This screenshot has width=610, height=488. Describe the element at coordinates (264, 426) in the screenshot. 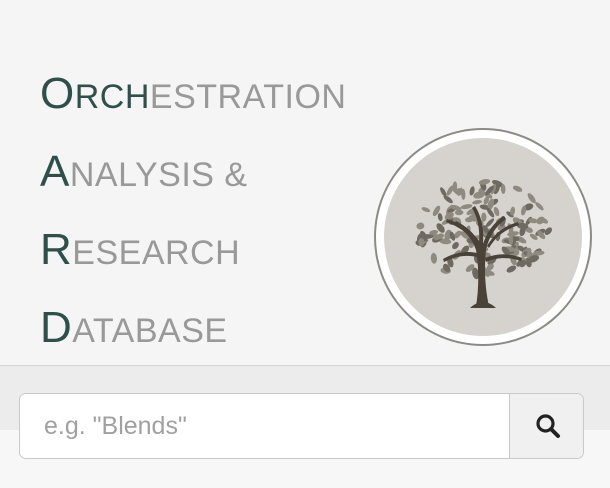

I see `search-input` at that location.